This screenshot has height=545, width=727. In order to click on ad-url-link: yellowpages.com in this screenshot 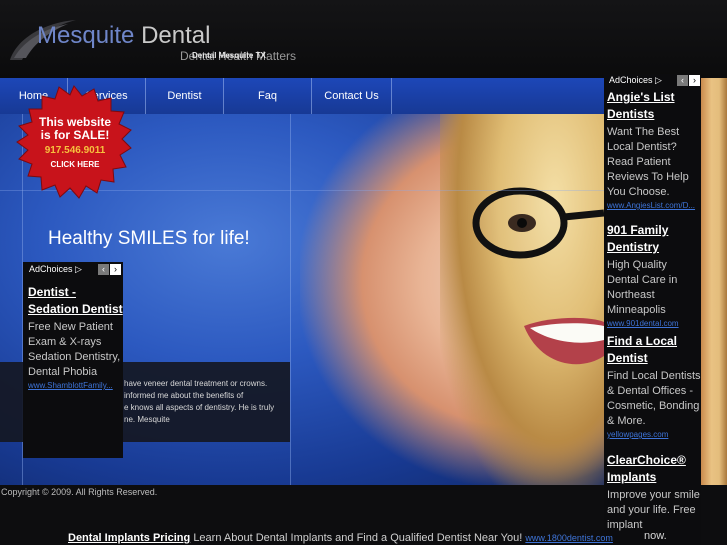, I will do `click(654, 434)`.